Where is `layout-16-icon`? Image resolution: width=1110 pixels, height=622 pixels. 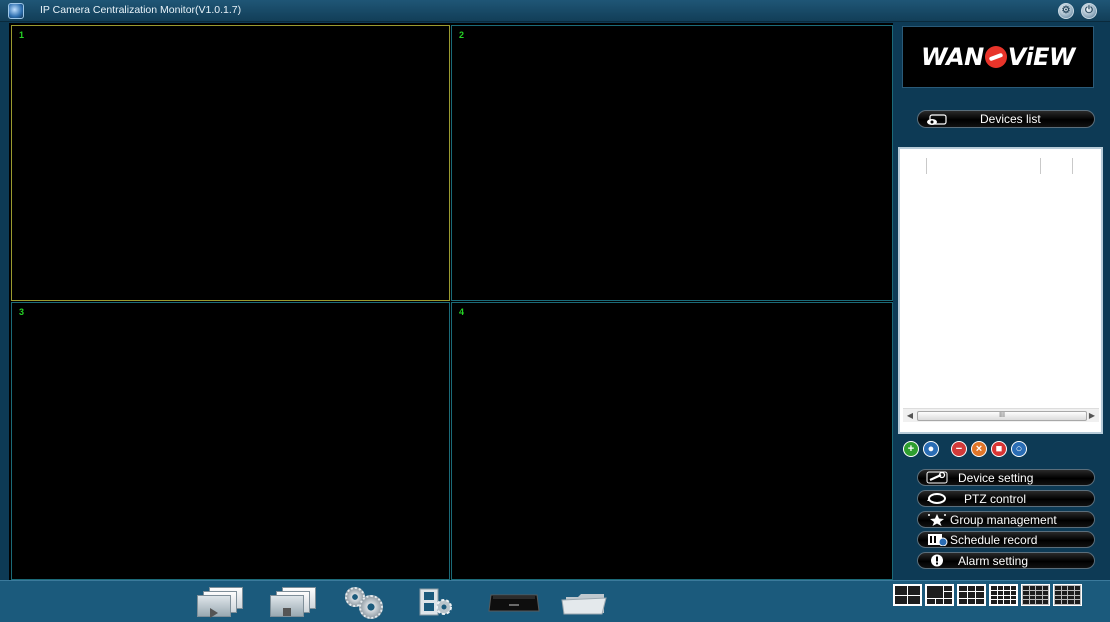
layout-16-icon is located at coordinates (1003, 595).